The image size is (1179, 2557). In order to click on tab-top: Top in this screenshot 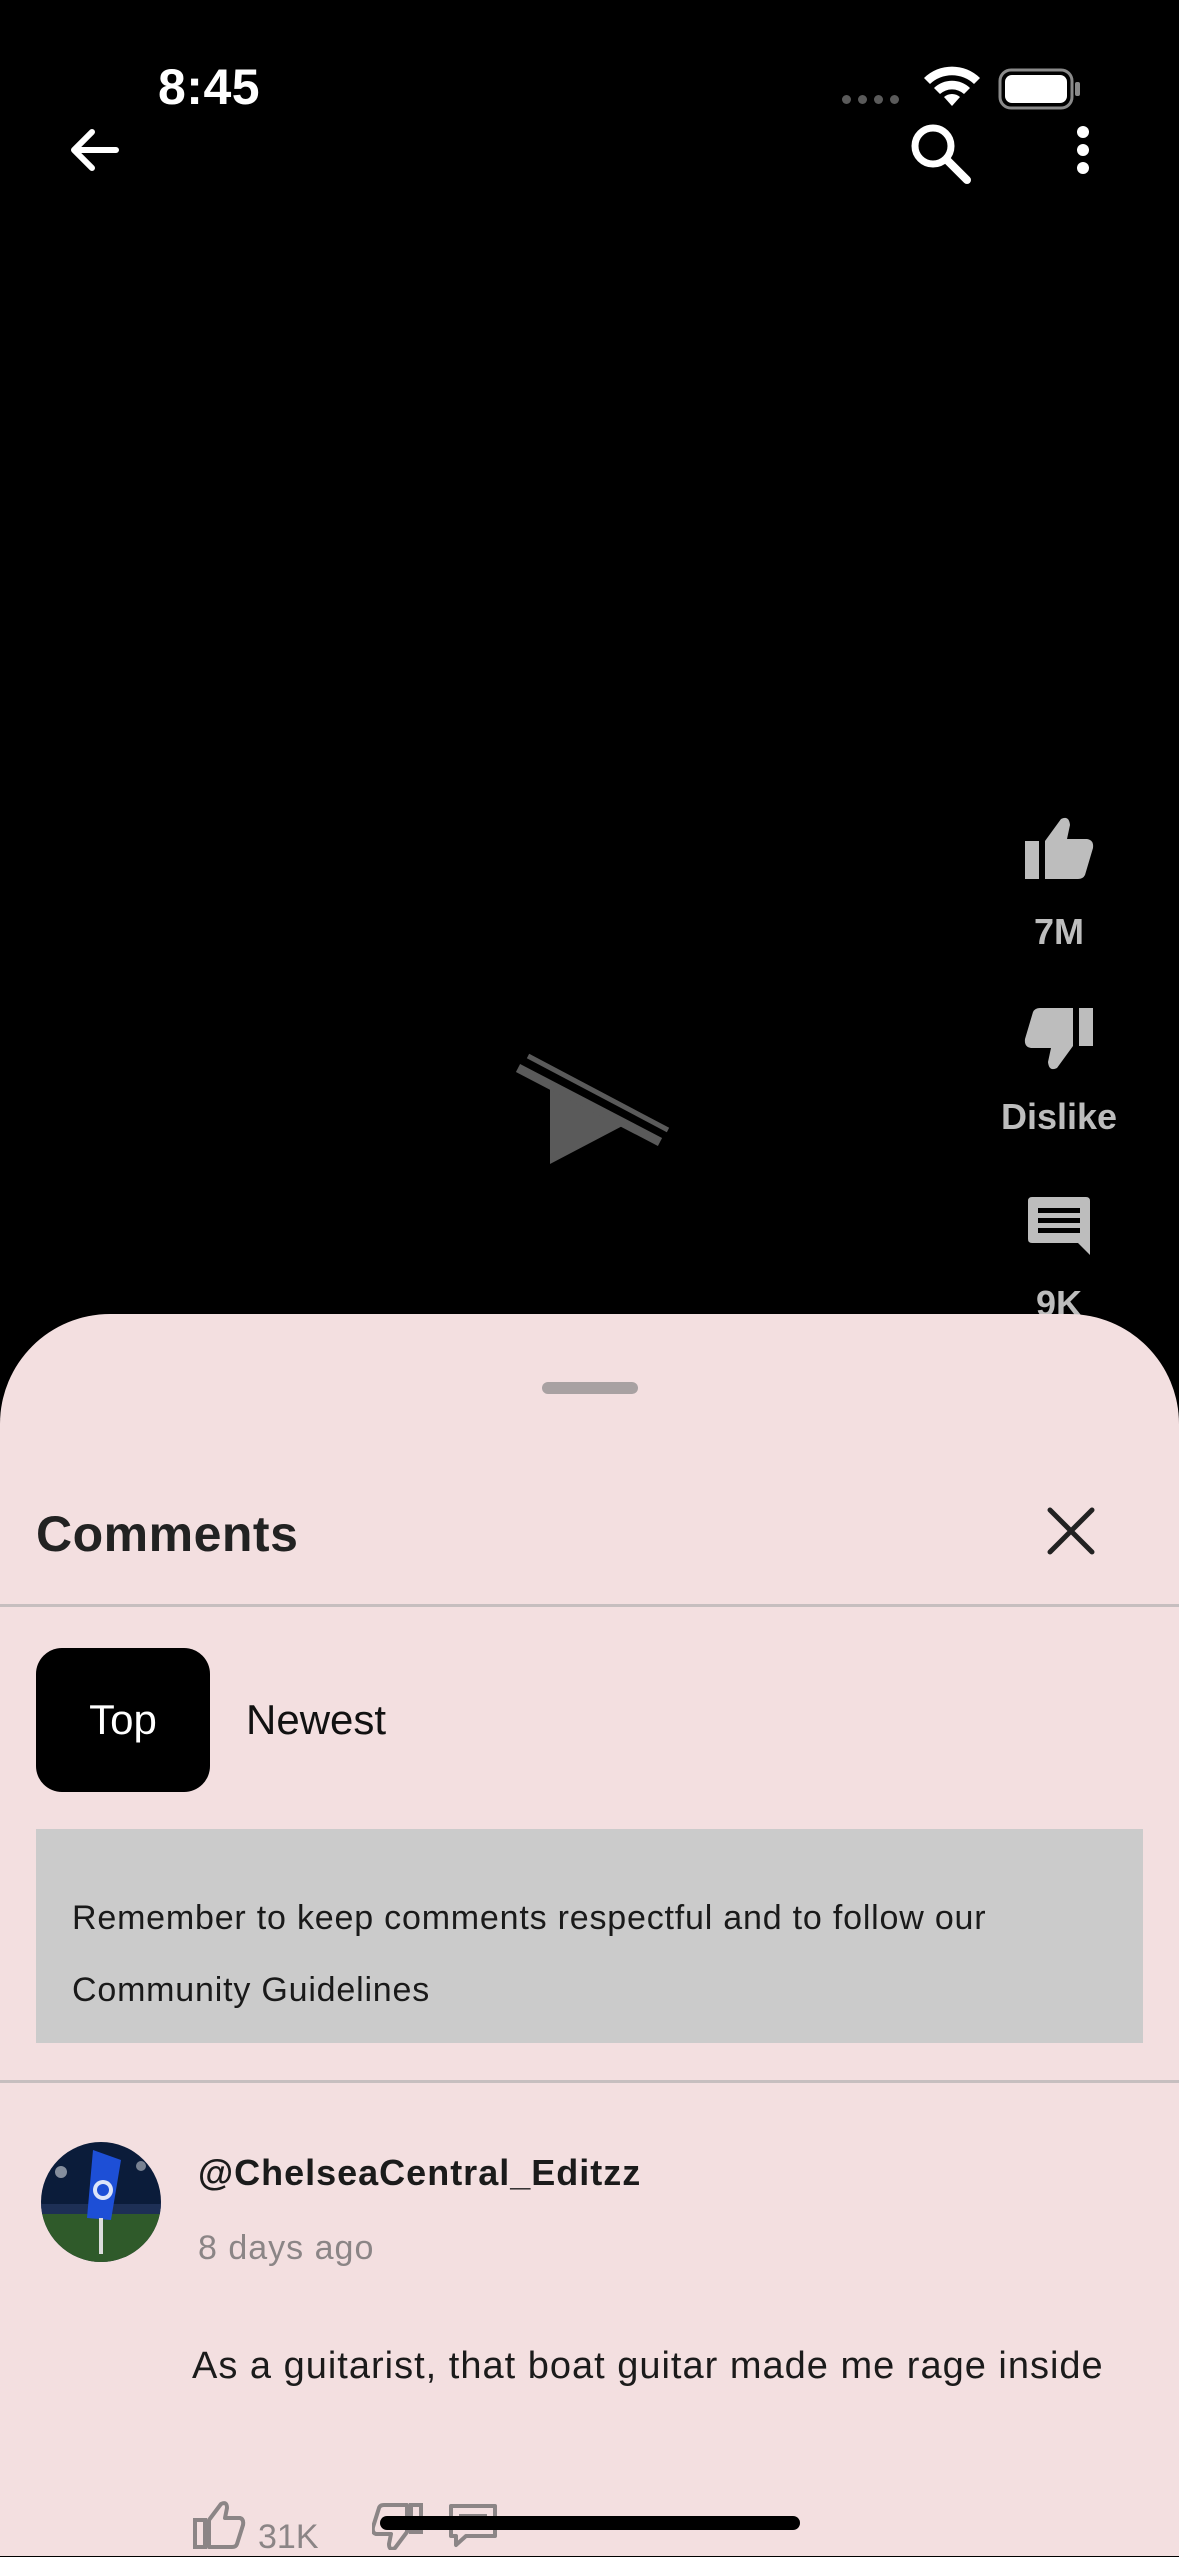, I will do `click(123, 1720)`.